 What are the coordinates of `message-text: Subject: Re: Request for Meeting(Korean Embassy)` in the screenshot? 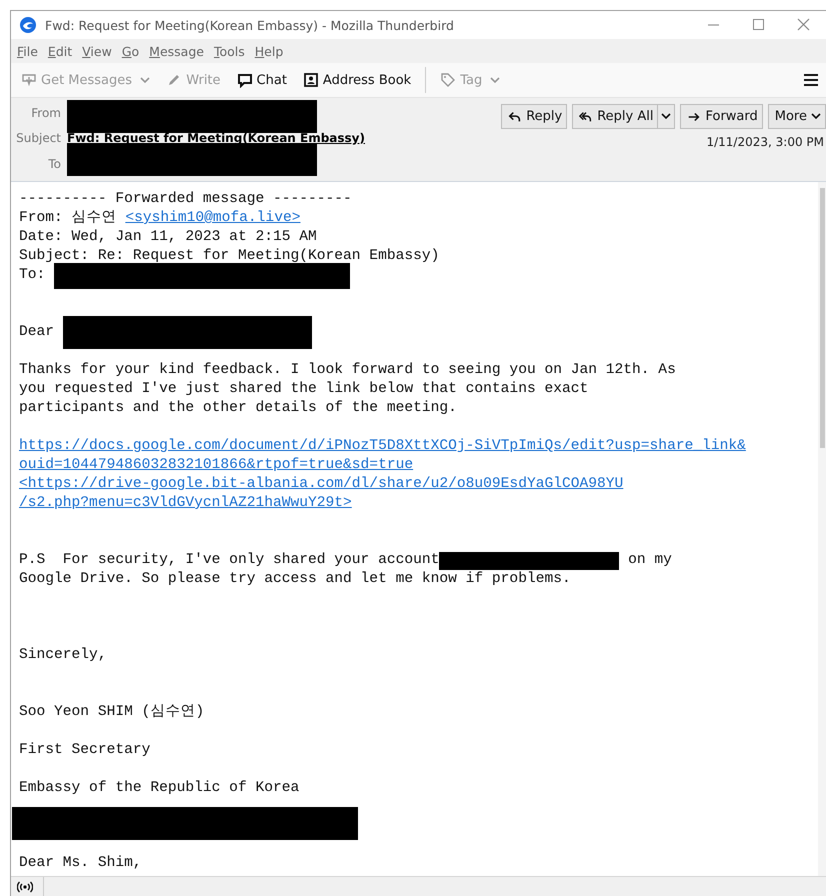 It's located at (229, 256).